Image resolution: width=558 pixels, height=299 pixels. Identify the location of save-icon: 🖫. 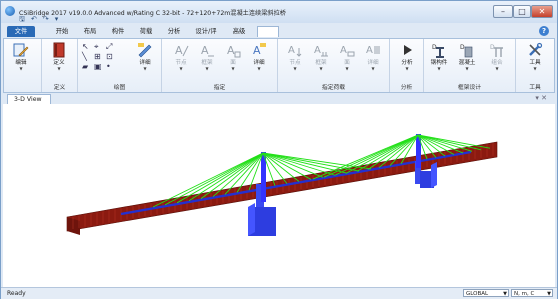
(22, 19).